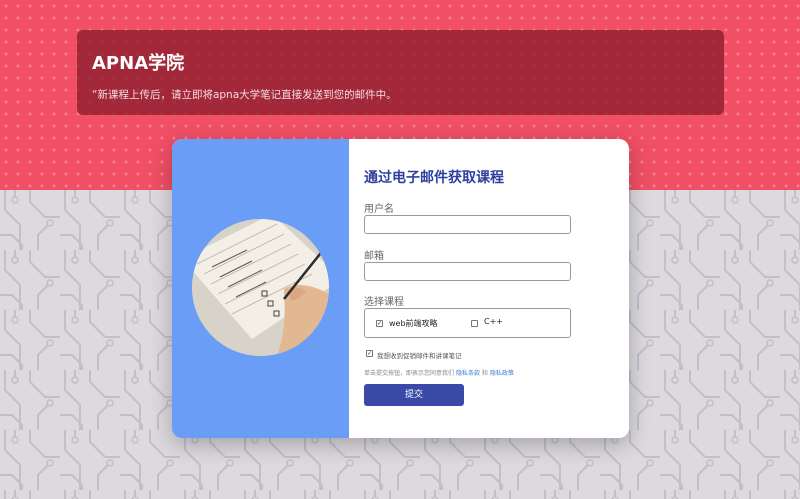  I want to click on agree-checkbox: ✓, so click(369, 353).